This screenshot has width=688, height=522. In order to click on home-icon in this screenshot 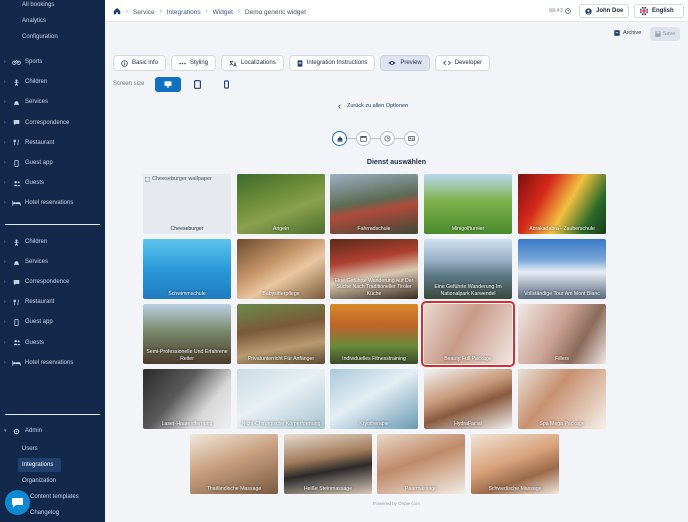, I will do `click(117, 12)`.